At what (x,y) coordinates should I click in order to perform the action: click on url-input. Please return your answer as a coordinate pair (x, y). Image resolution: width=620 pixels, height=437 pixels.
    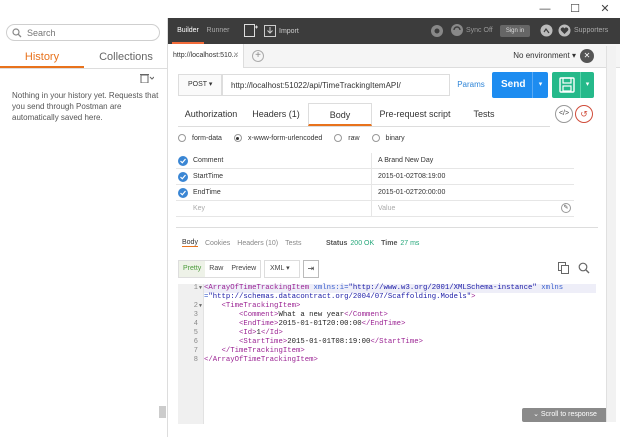
    Looking at the image, I should click on (336, 85).